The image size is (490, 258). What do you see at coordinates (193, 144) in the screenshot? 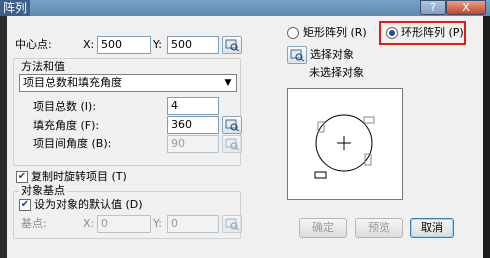
I see `item-angle-field: 90` at bounding box center [193, 144].